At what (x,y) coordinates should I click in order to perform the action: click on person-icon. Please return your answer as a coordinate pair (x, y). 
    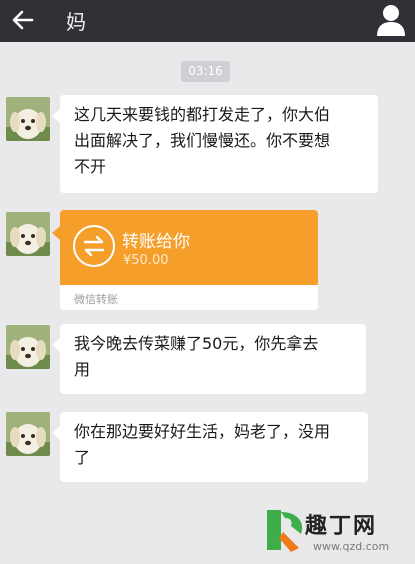
    Looking at the image, I should click on (391, 20).